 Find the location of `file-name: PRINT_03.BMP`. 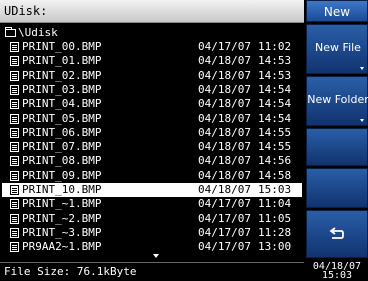

file-name: PRINT_03.BMP is located at coordinates (62, 89).